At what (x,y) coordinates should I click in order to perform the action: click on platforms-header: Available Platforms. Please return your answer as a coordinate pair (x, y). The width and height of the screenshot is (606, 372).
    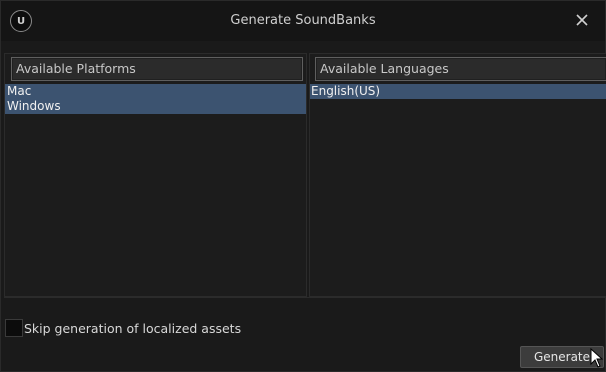
    Looking at the image, I should click on (157, 69).